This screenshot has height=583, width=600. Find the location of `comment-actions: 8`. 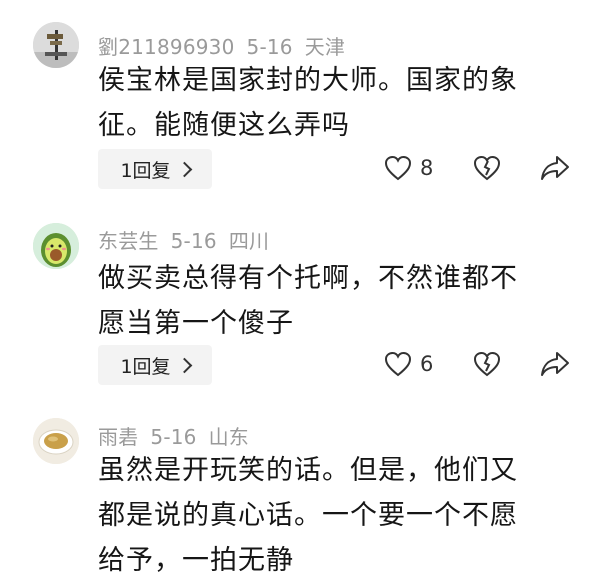

comment-actions: 8 is located at coordinates (480, 169).